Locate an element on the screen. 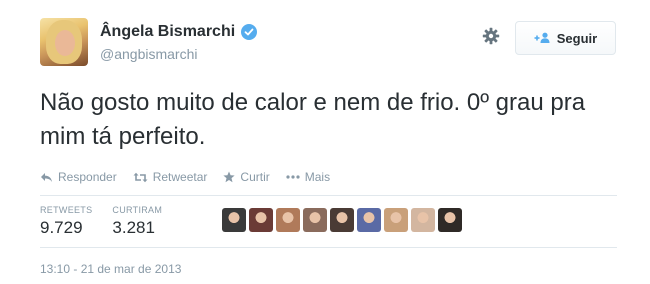  follow-button-label: Seguir is located at coordinates (577, 38).